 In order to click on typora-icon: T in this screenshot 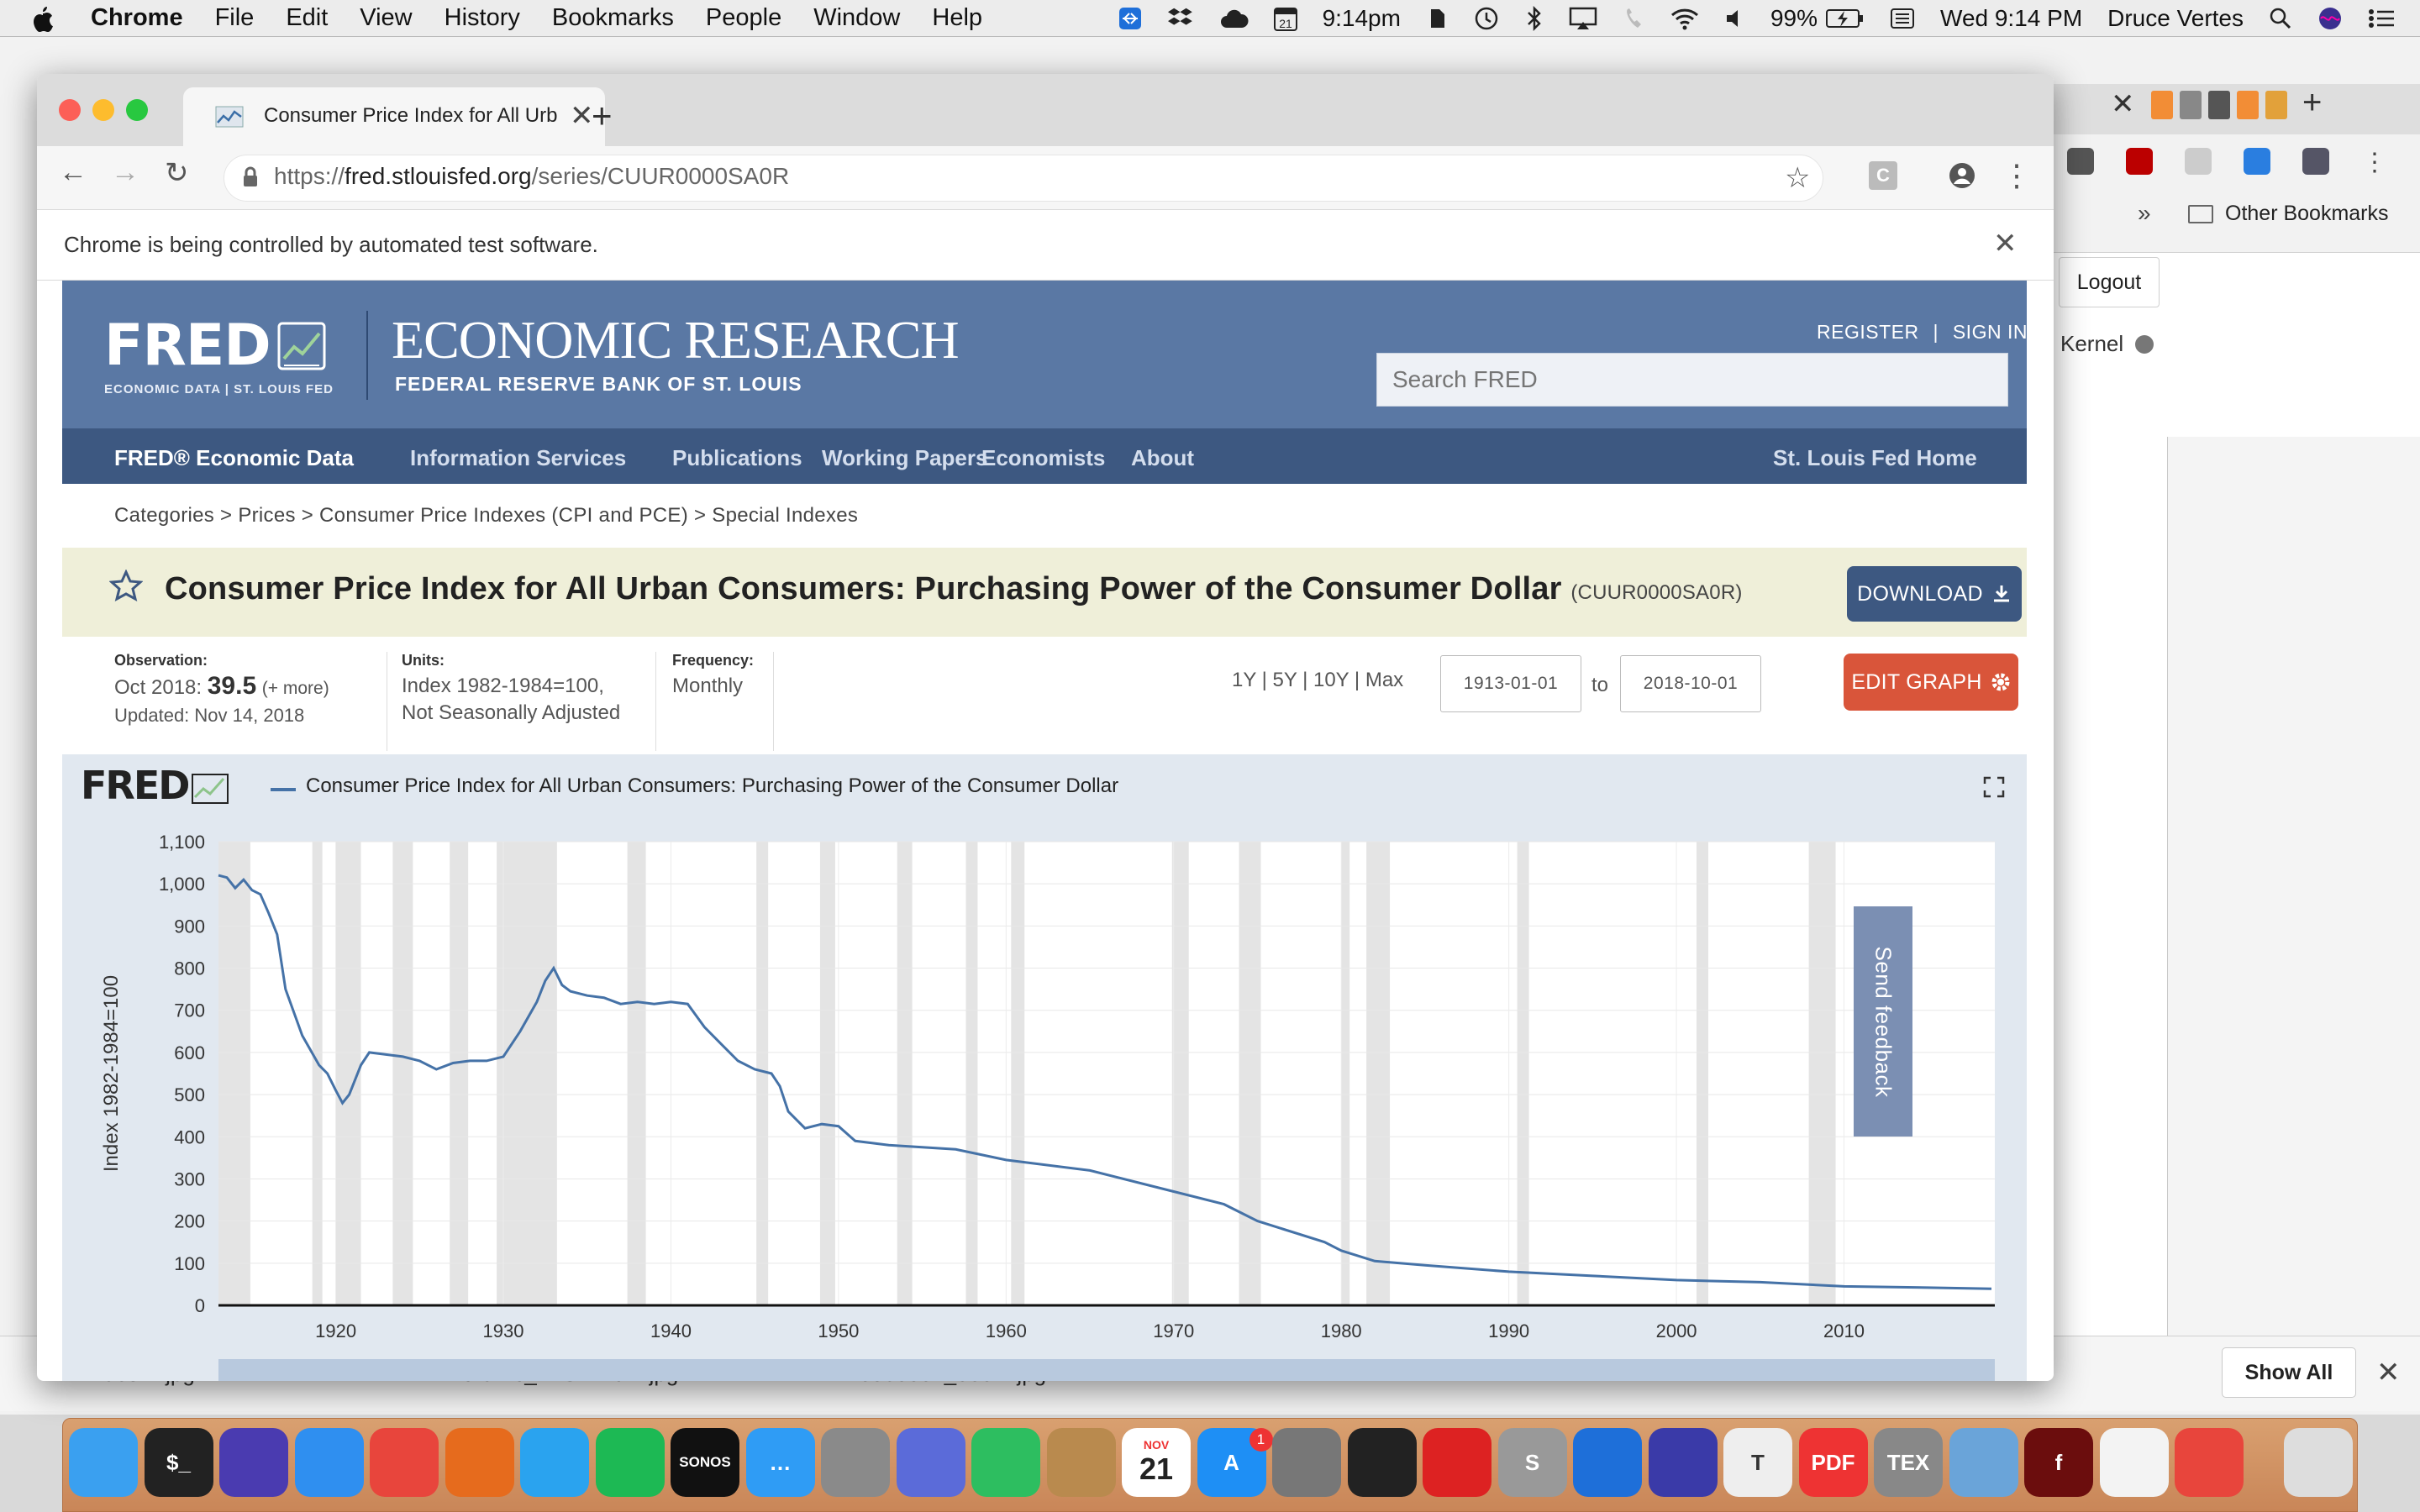, I will do `click(1757, 1462)`.